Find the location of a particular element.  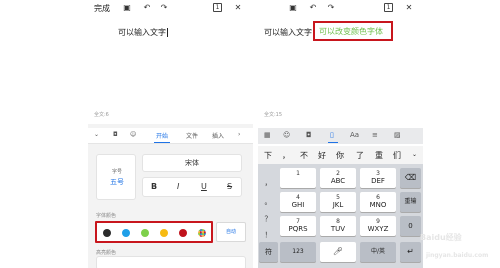

colored-text: 可以改变颜色字体 is located at coordinates (351, 31).